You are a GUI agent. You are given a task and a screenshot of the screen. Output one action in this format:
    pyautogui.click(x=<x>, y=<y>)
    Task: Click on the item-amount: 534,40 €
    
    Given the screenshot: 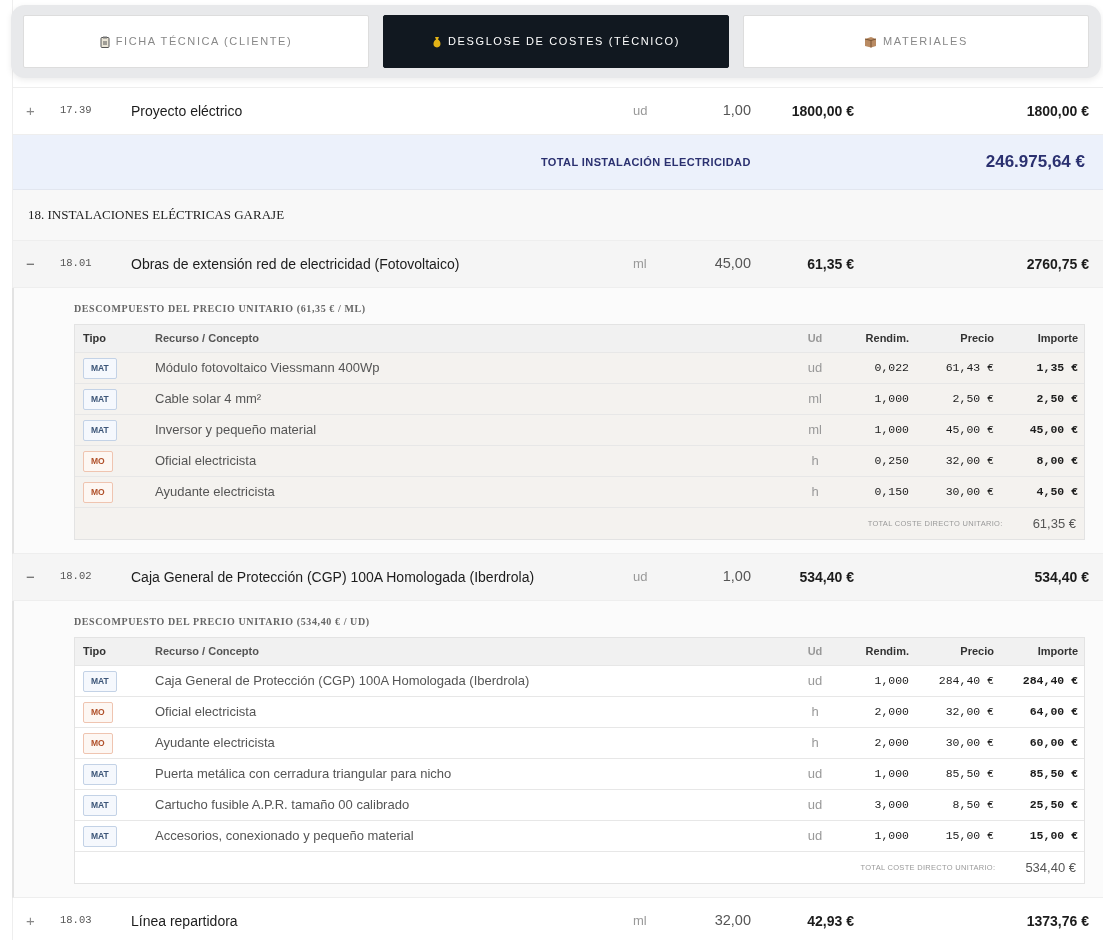 What is the action you would take?
    pyautogui.click(x=1061, y=576)
    